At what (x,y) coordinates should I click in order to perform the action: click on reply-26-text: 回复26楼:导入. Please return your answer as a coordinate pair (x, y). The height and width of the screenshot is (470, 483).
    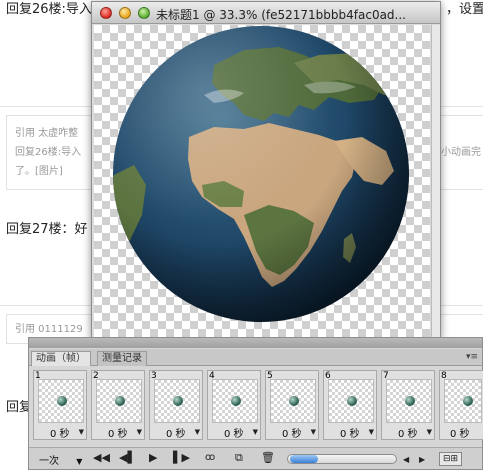
    Looking at the image, I should click on (49, 9).